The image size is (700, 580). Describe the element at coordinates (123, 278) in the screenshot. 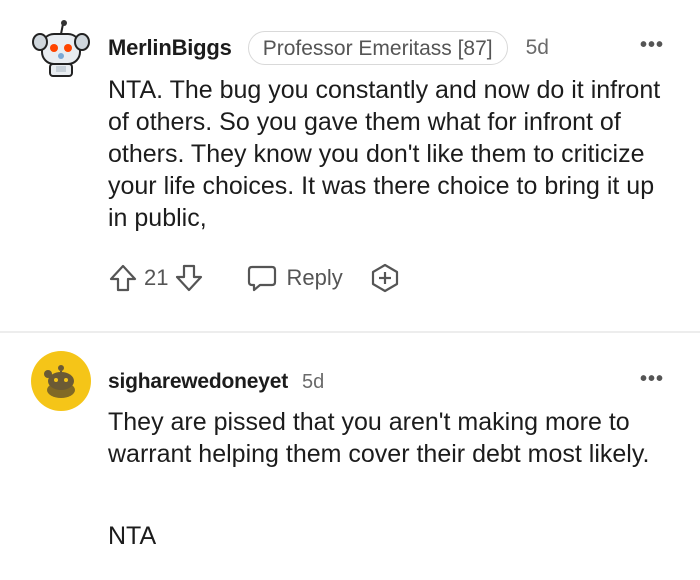

I see `upvote-icon` at that location.